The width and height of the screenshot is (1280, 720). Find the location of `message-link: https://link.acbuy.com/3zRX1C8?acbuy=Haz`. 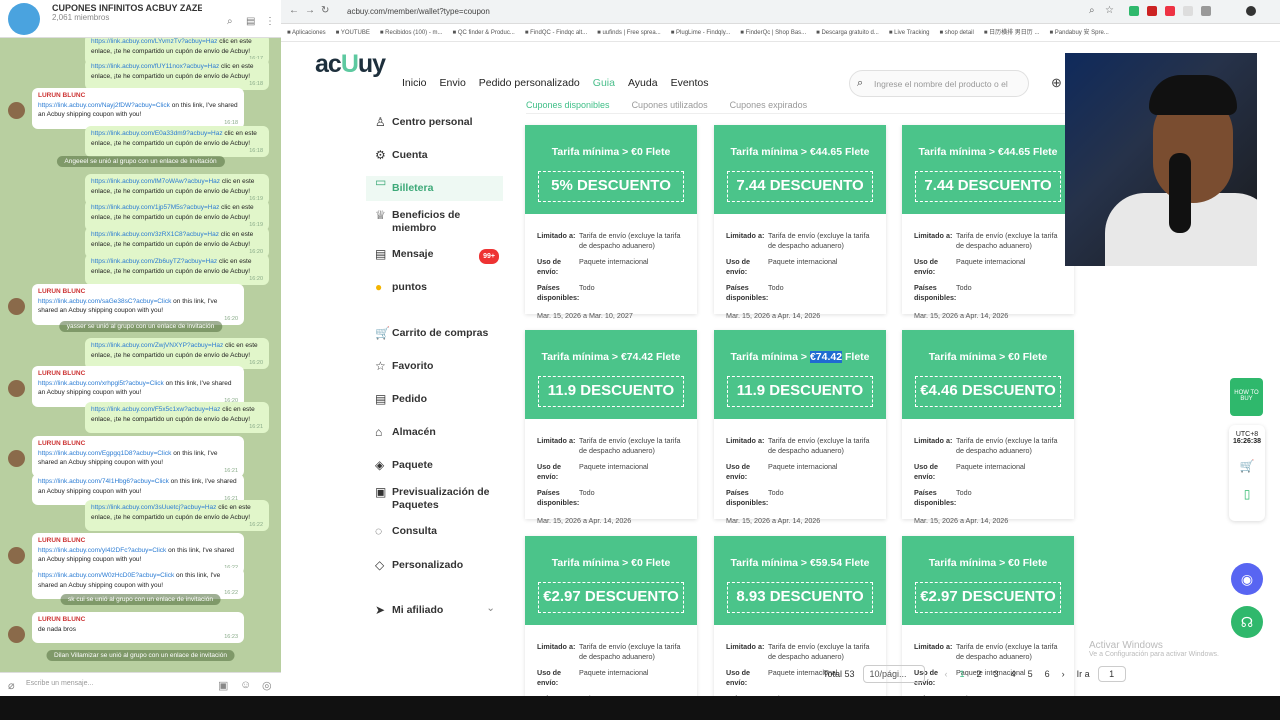

message-link: https://link.acbuy.com/3zRX1C8?acbuy=Haz is located at coordinates (155, 234).